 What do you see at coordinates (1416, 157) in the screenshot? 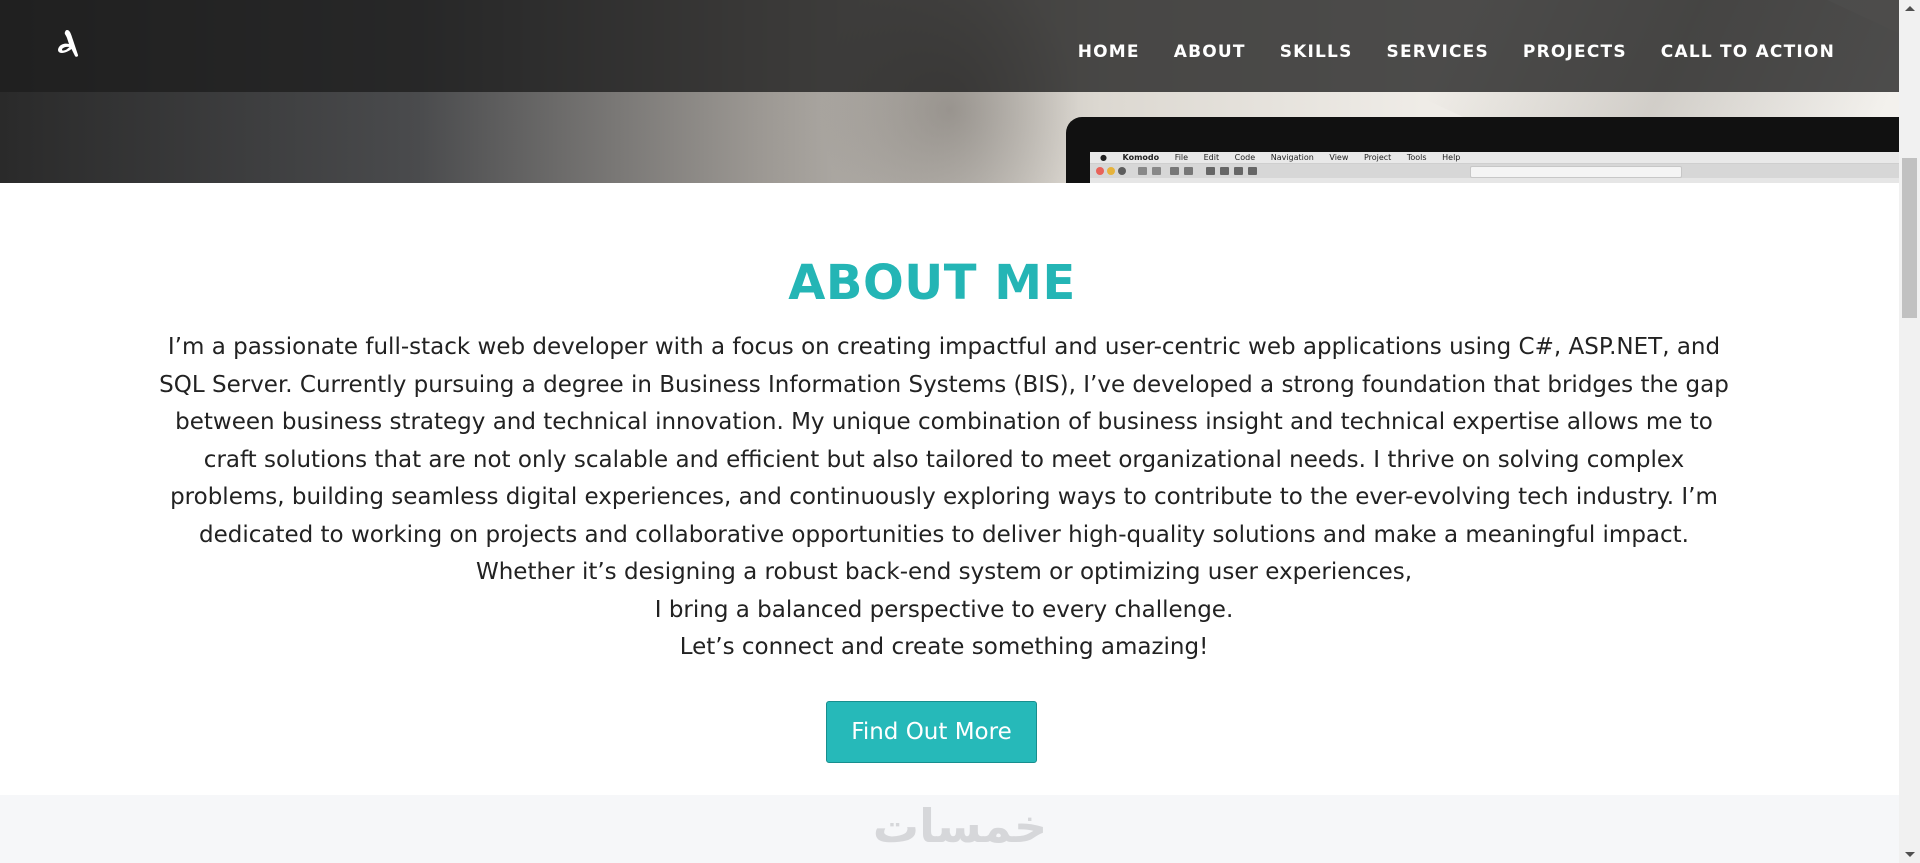
I see `laptop-menu-item: Tools` at bounding box center [1416, 157].